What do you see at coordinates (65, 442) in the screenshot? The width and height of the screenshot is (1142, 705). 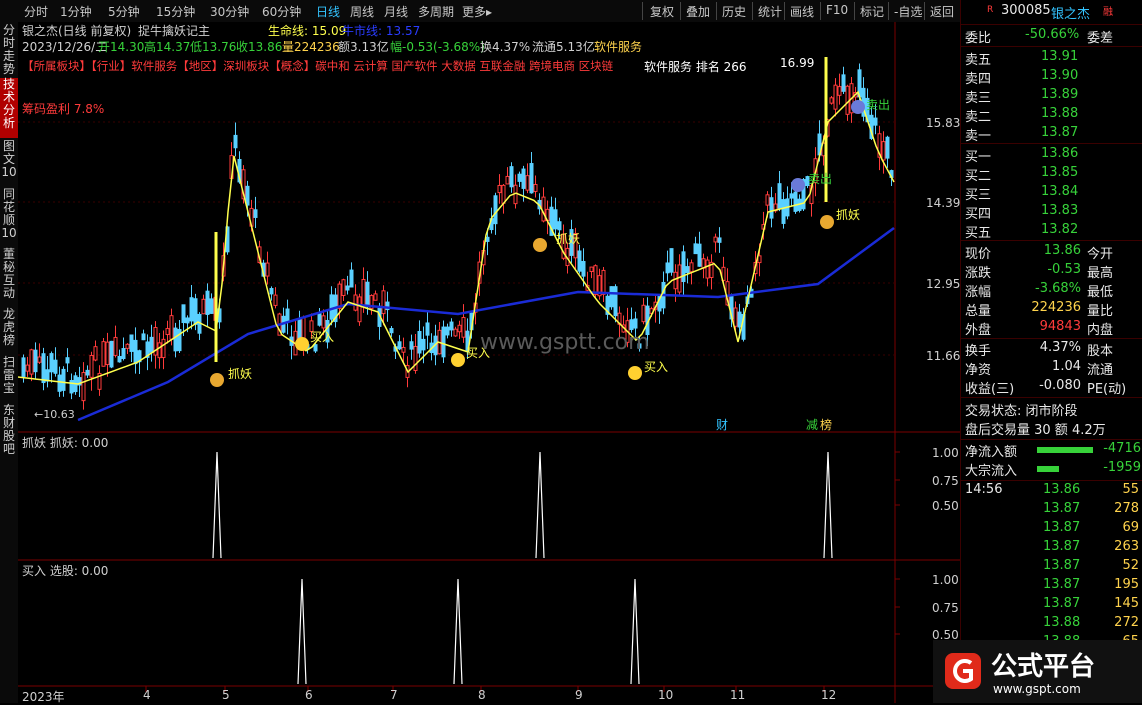 I see `sub1-title: 抓妖 抓妖: 0.00` at bounding box center [65, 442].